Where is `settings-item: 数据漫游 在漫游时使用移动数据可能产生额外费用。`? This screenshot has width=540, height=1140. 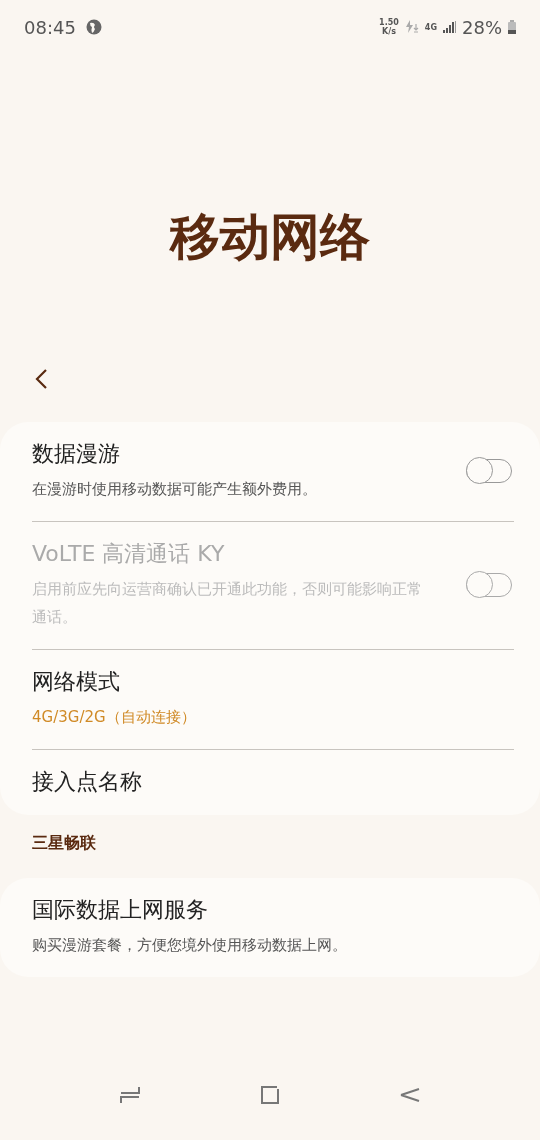 settings-item: 数据漫游 在漫游时使用移动数据可能产生额外费用。 is located at coordinates (273, 471).